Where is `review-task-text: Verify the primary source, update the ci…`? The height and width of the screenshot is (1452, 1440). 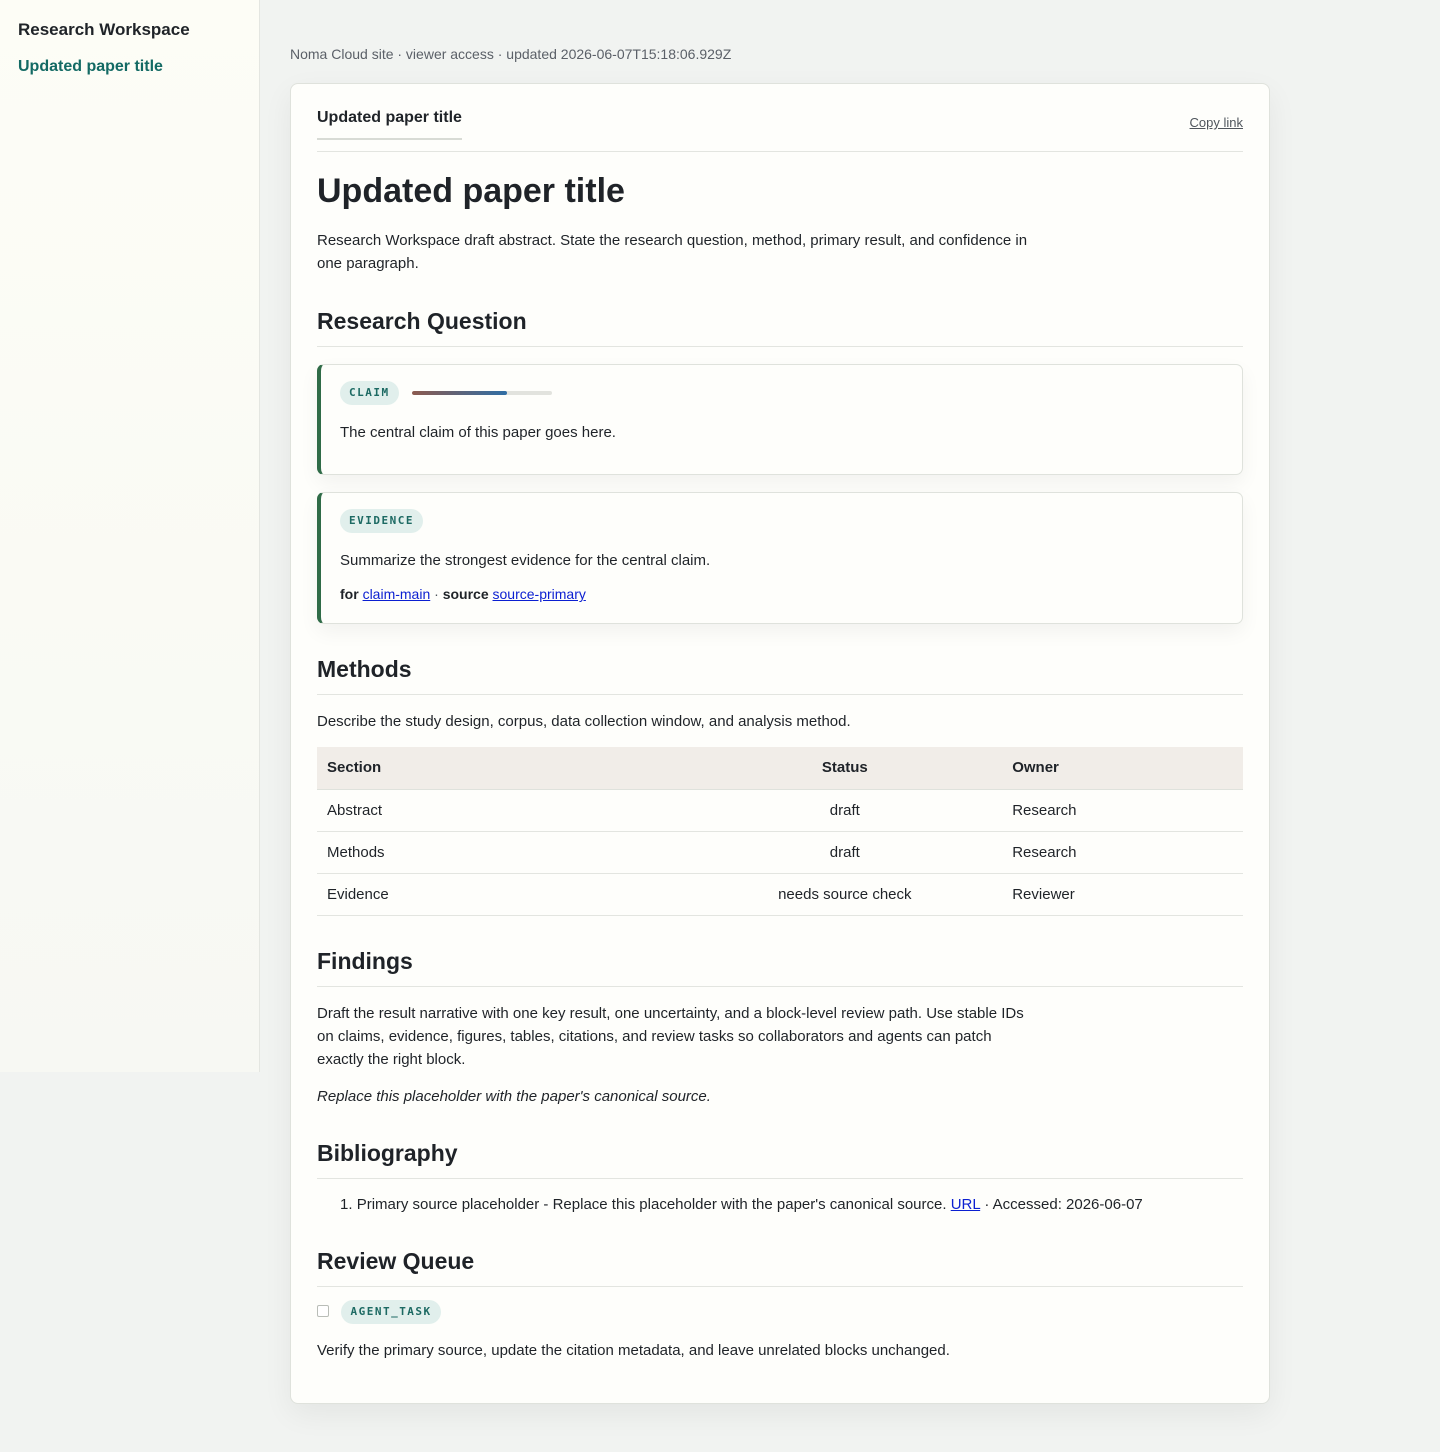 review-task-text: Verify the primary source, update the ci… is located at coordinates (633, 1350).